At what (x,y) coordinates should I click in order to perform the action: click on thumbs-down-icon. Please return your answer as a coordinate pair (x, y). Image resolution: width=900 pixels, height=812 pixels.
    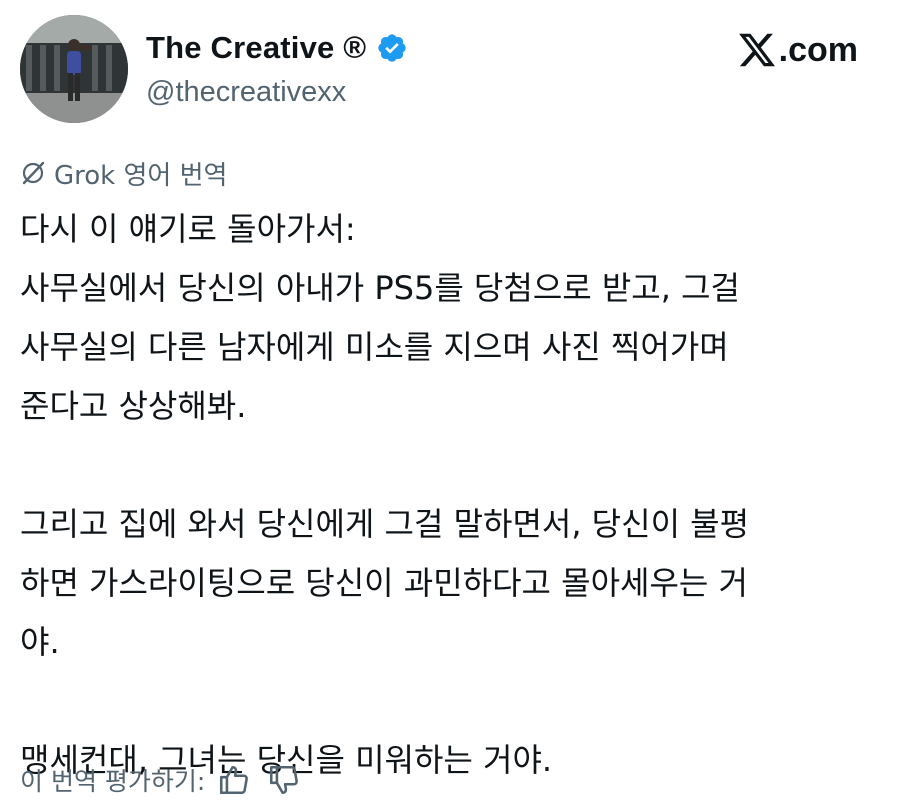
    Looking at the image, I should click on (284, 780).